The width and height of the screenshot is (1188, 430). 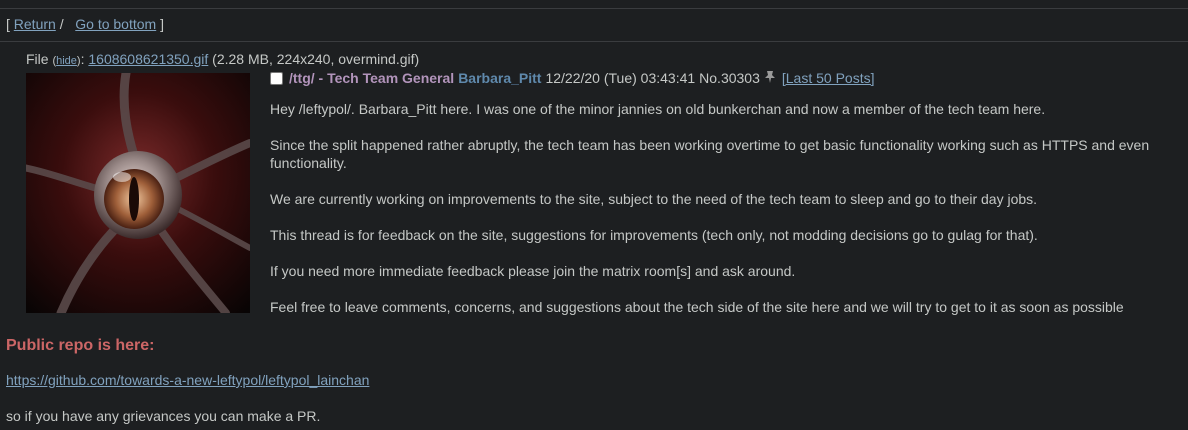 I want to click on hide-file-control: (hide), so click(x=66, y=61).